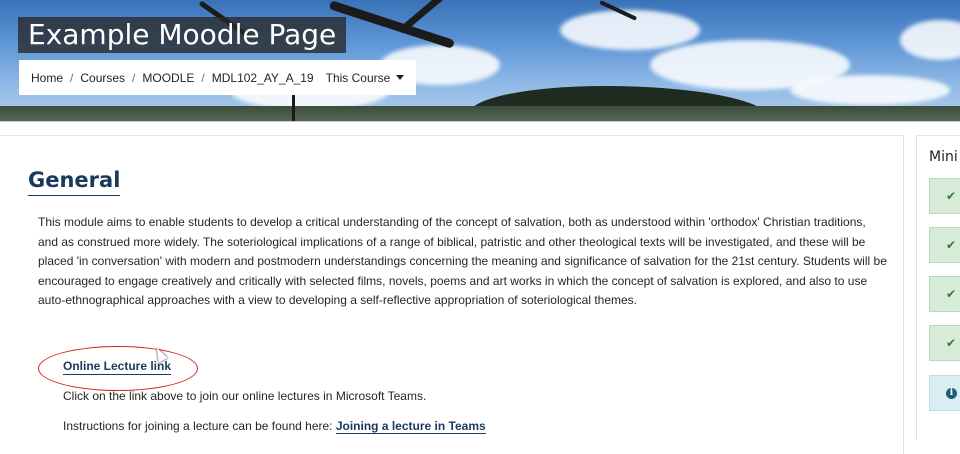  Describe the element at coordinates (168, 78) in the screenshot. I see `breadcrumb-category: MOODLE` at that location.